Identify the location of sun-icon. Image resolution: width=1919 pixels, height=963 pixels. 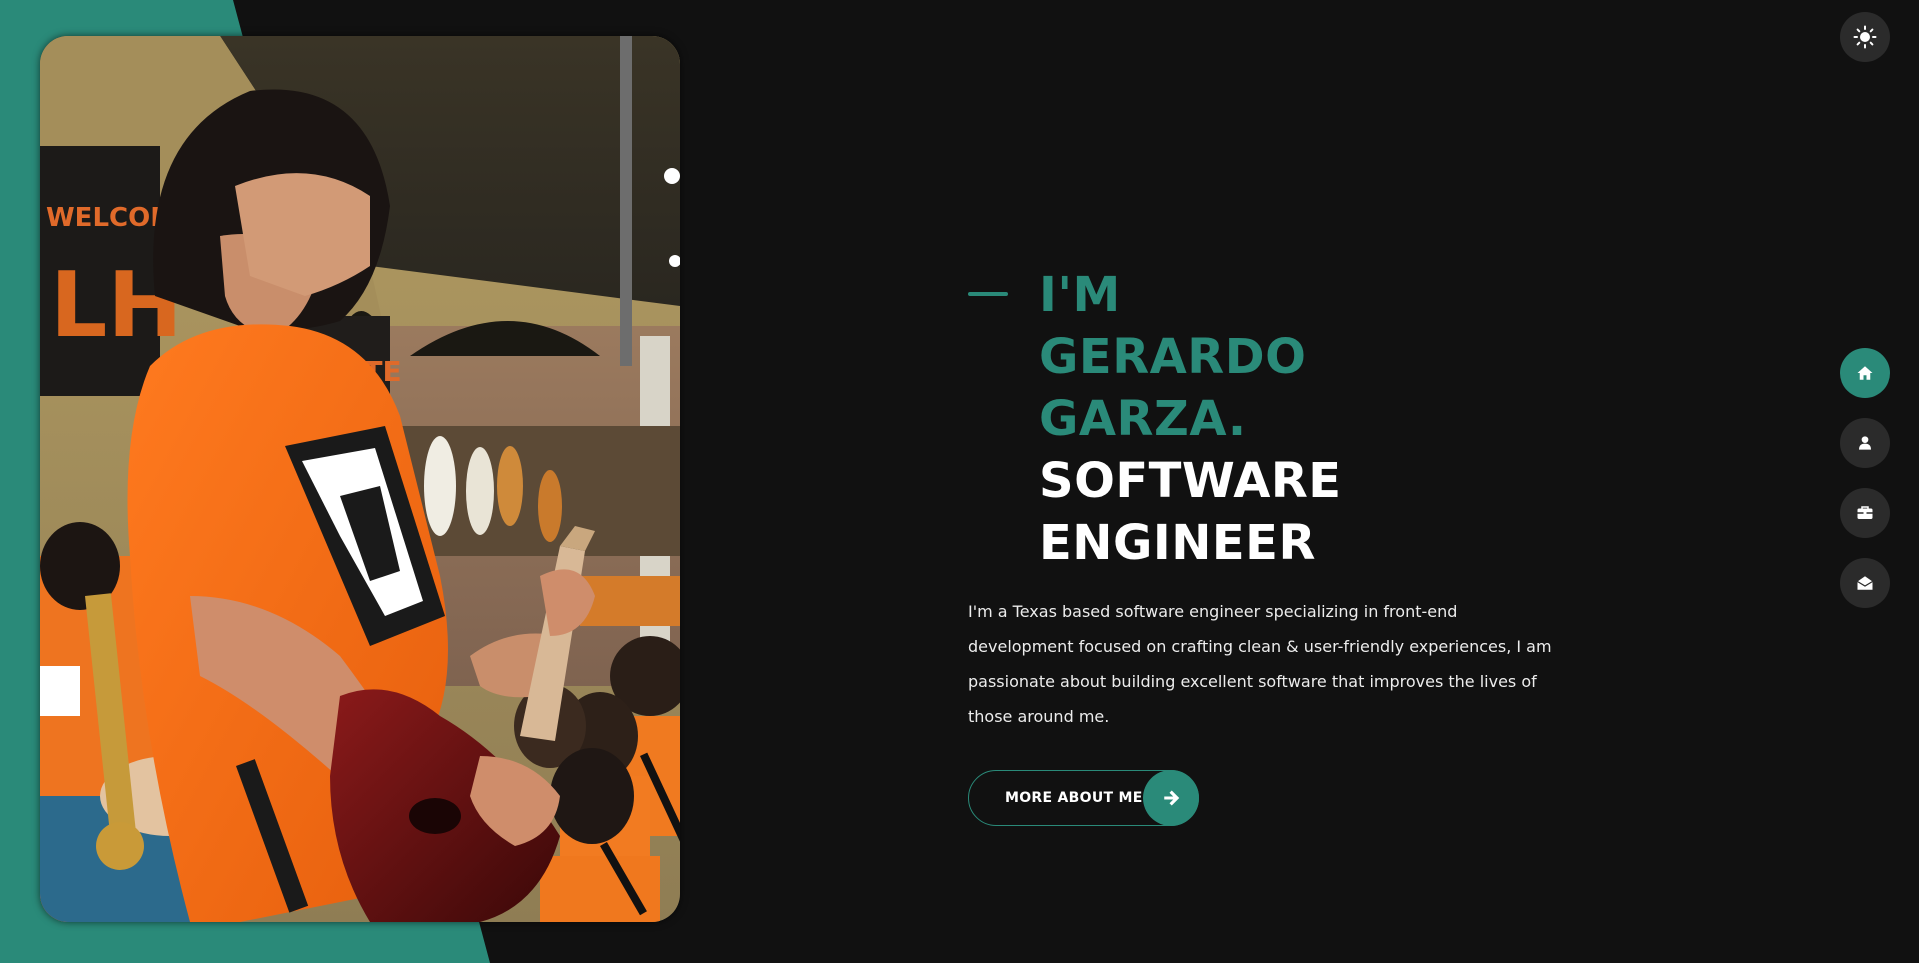
(1865, 37).